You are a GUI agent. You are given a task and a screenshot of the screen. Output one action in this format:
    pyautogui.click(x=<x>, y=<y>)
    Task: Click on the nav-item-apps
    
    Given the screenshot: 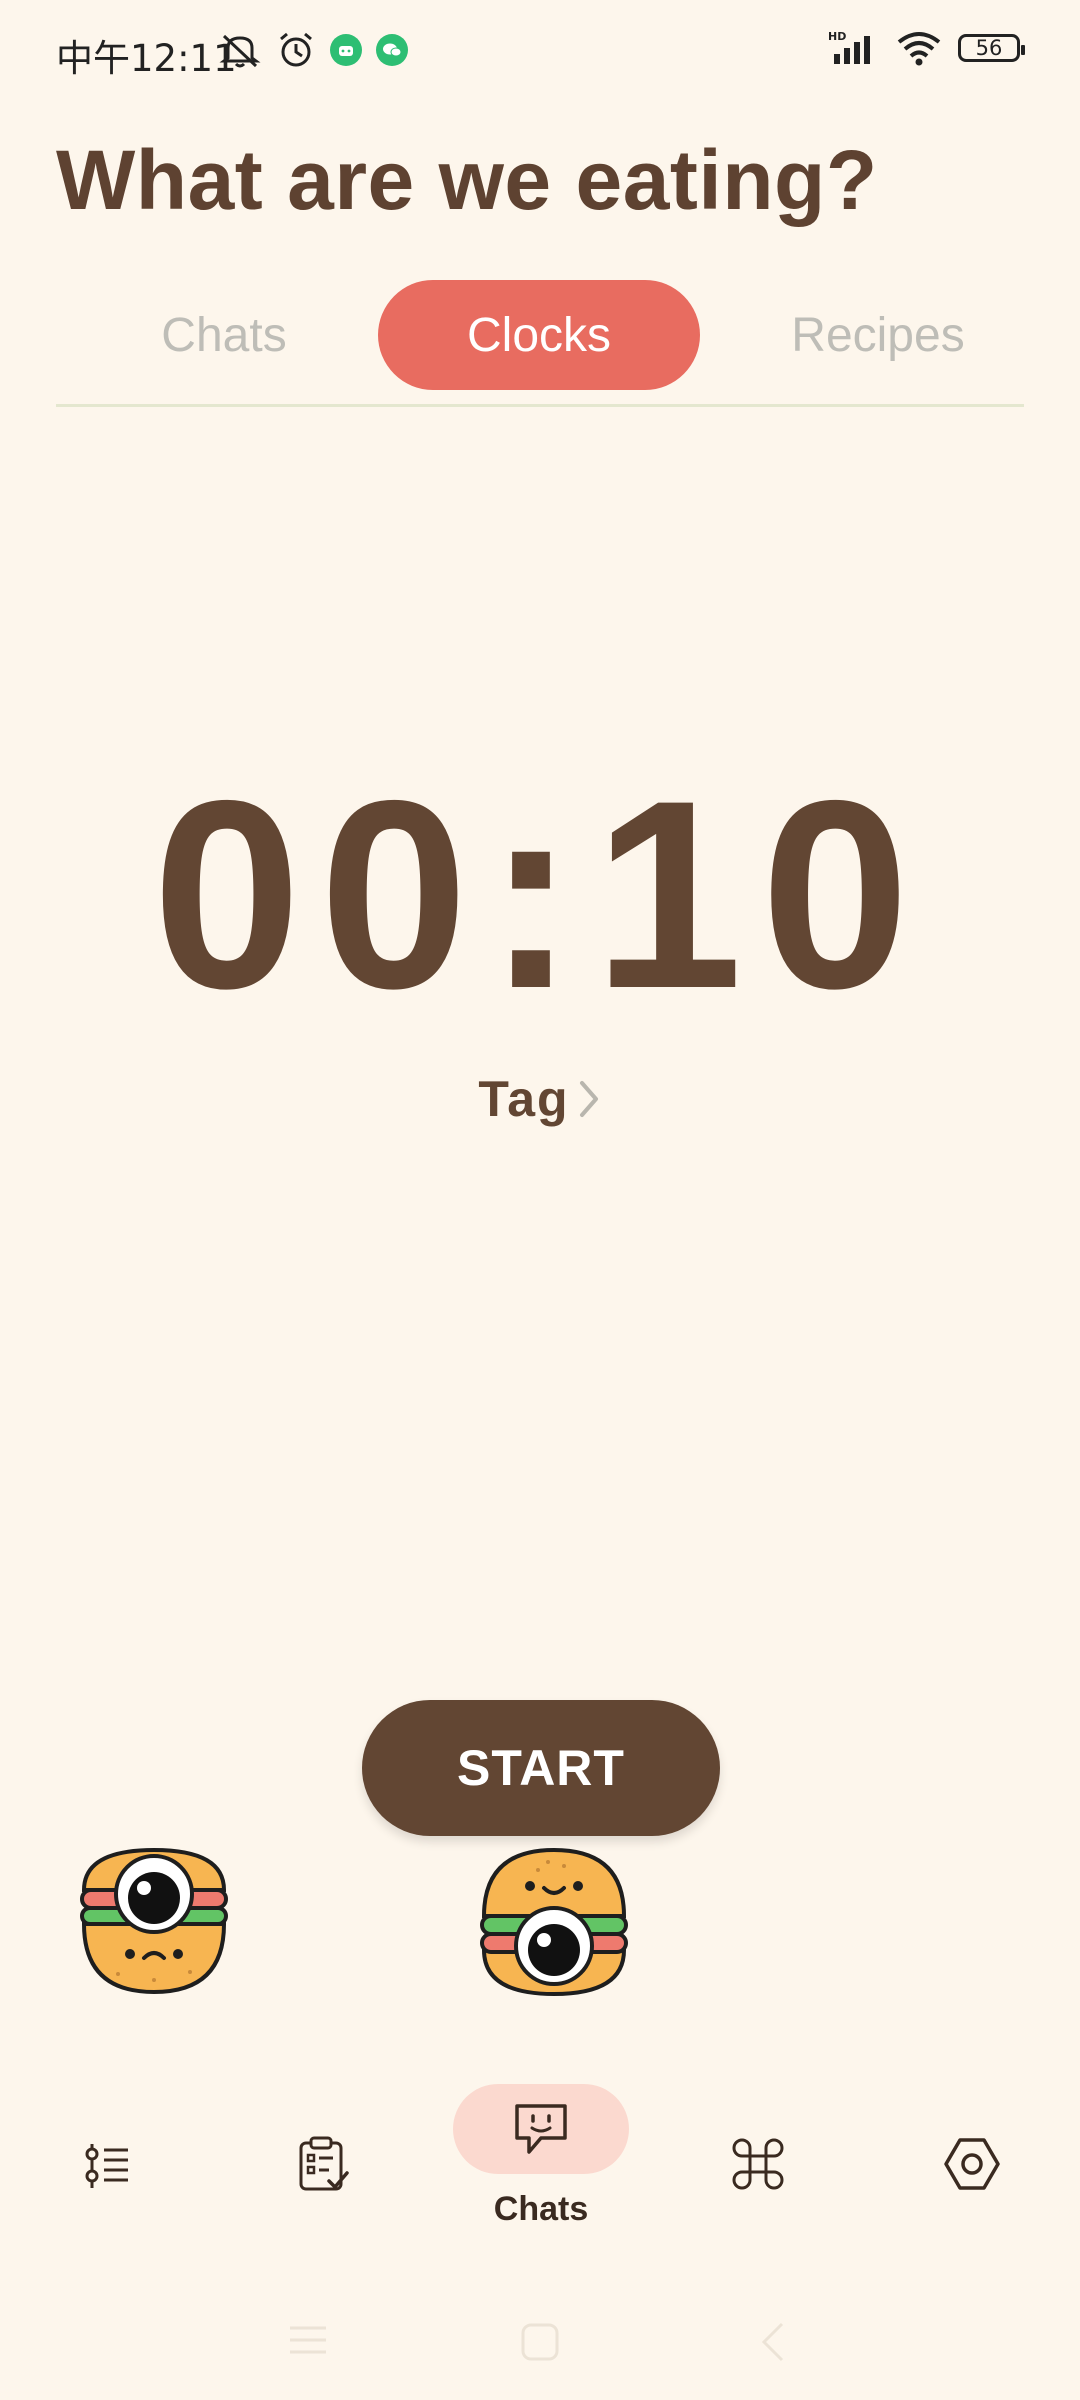 What is the action you would take?
    pyautogui.click(x=758, y=2164)
    